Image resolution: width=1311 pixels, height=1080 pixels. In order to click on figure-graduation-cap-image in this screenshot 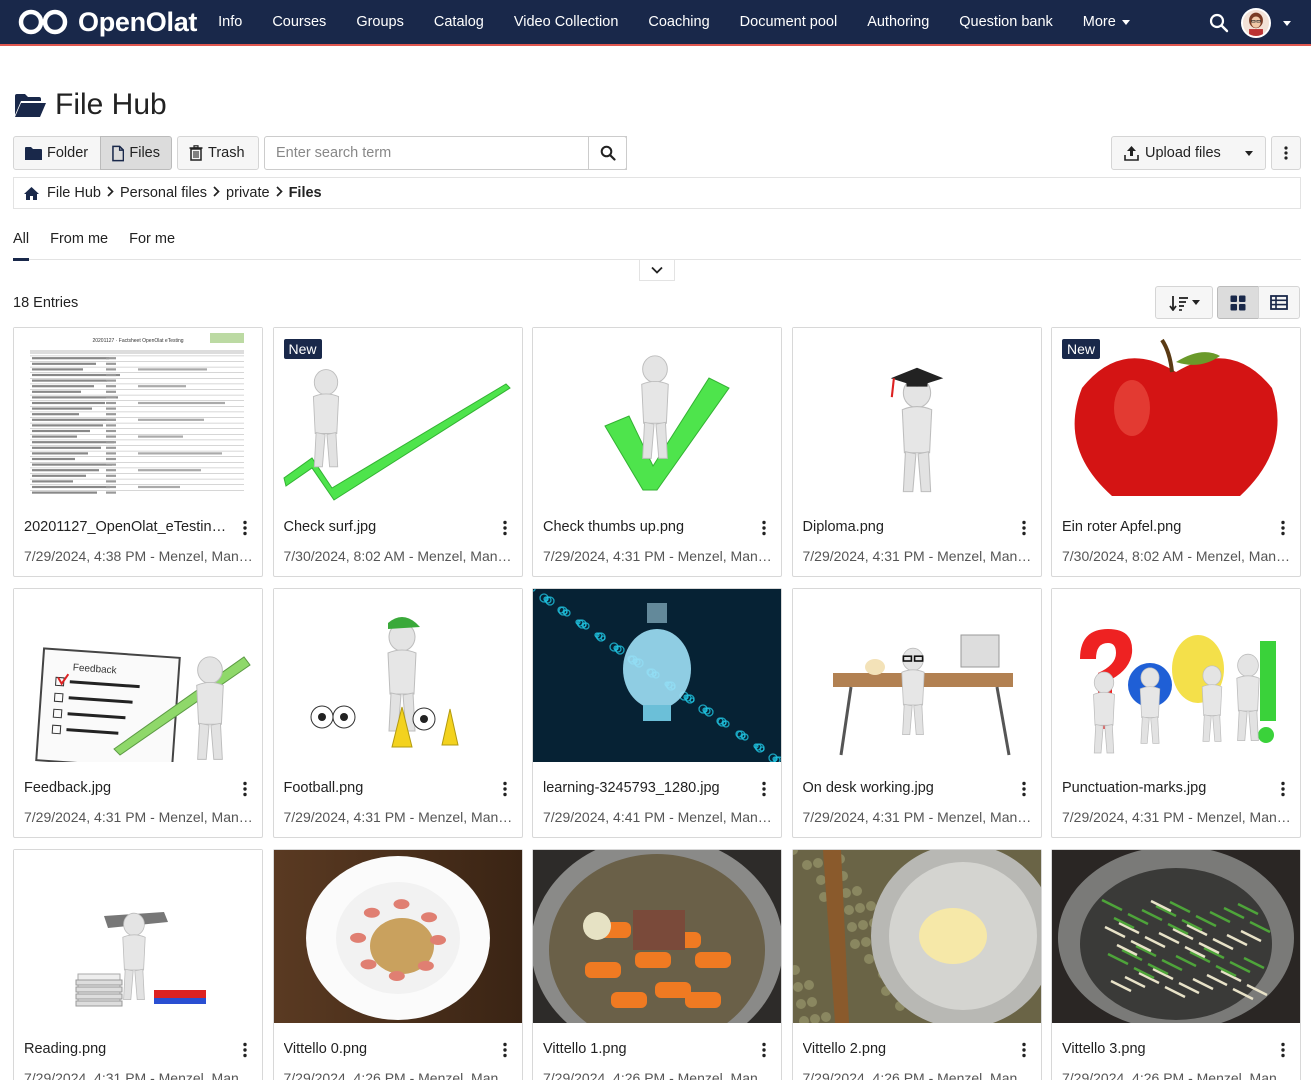, I will do `click(916, 414)`.